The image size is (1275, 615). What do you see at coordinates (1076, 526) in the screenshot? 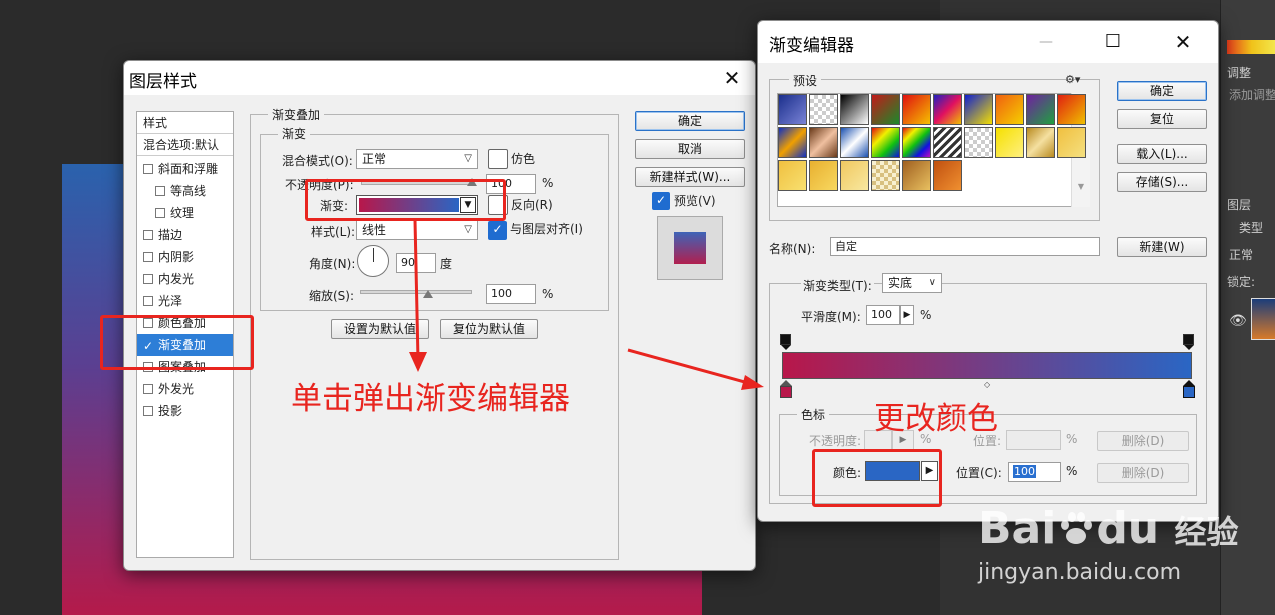
I see `paw-icon` at bounding box center [1076, 526].